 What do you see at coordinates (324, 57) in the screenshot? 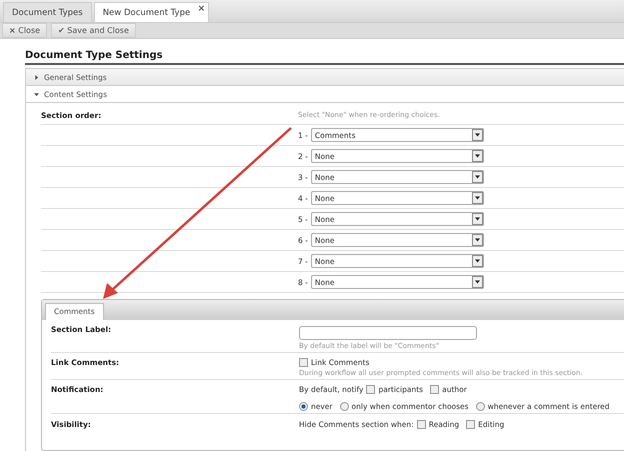
I see `page-title: Document Type Settings` at bounding box center [324, 57].